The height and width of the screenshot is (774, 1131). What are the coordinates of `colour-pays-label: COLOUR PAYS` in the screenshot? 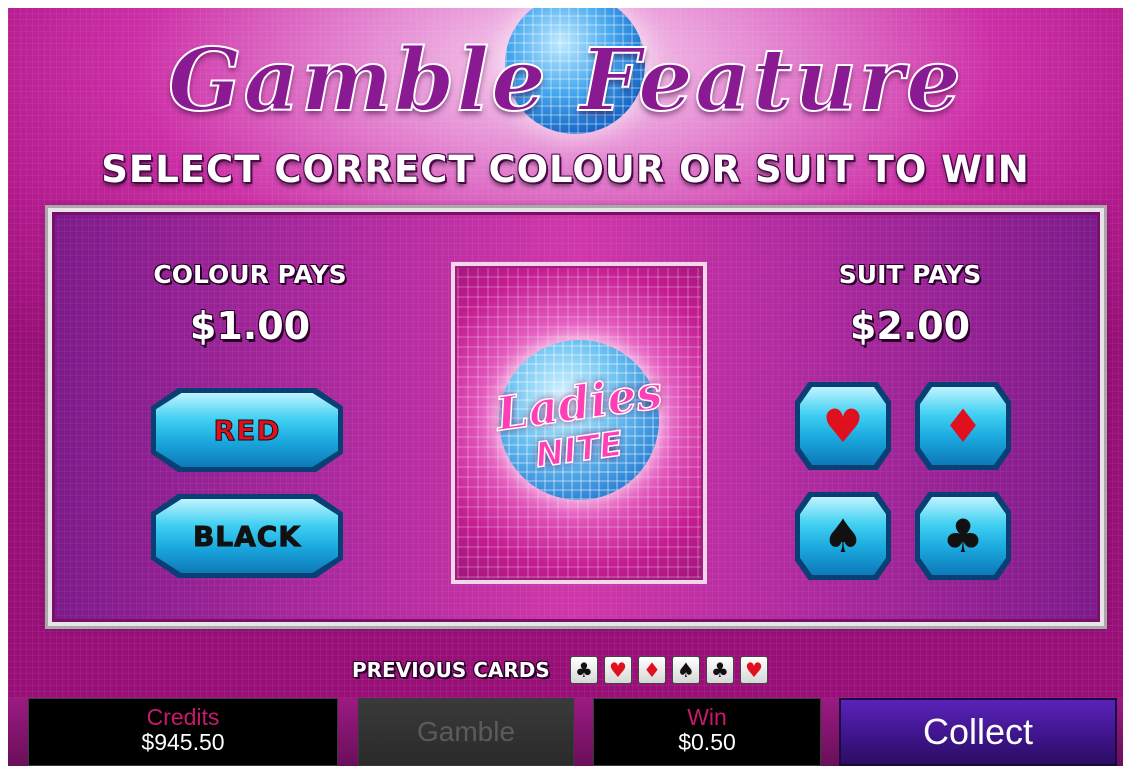 It's located at (250, 274).